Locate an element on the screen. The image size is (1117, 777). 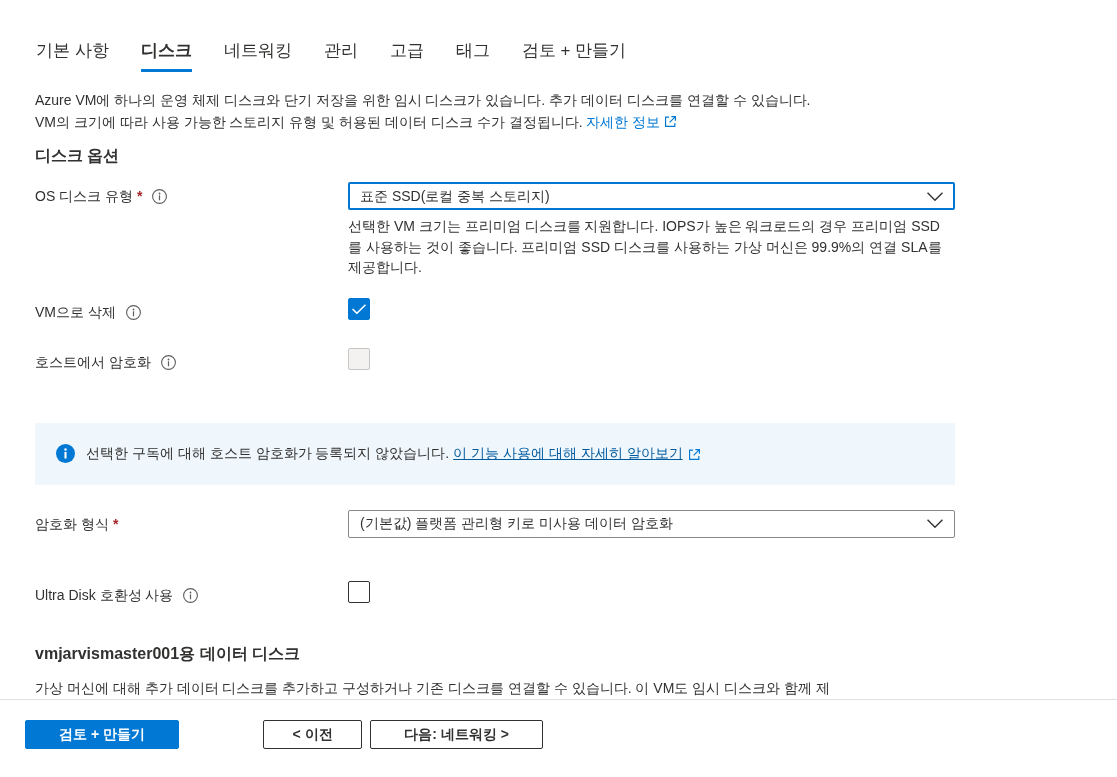
checkmark-icon is located at coordinates (359, 308).